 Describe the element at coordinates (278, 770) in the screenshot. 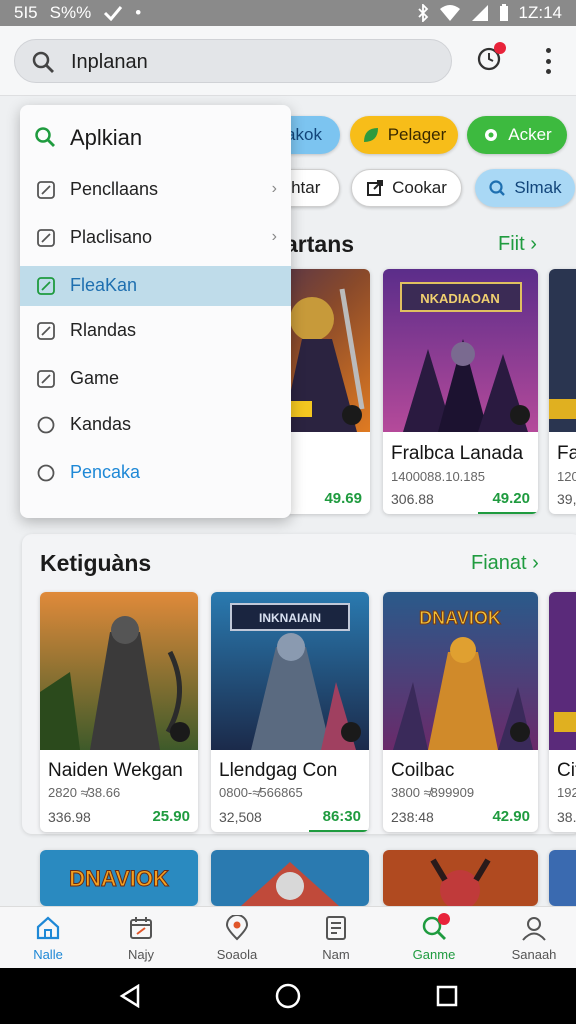

I see `game-title: Llendgag Con` at that location.